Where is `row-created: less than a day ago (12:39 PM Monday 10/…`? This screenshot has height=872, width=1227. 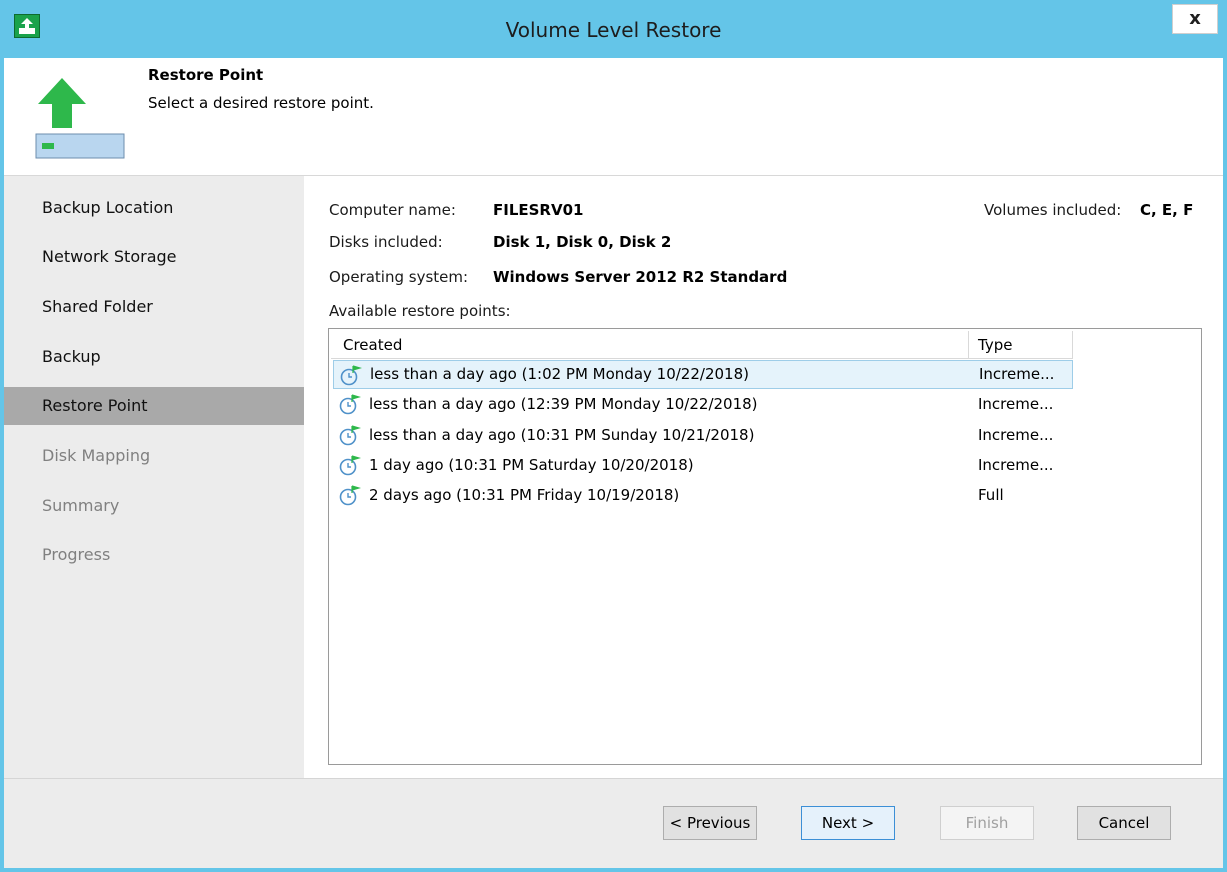
row-created: less than a day ago (12:39 PM Monday 10/… is located at coordinates (563, 404).